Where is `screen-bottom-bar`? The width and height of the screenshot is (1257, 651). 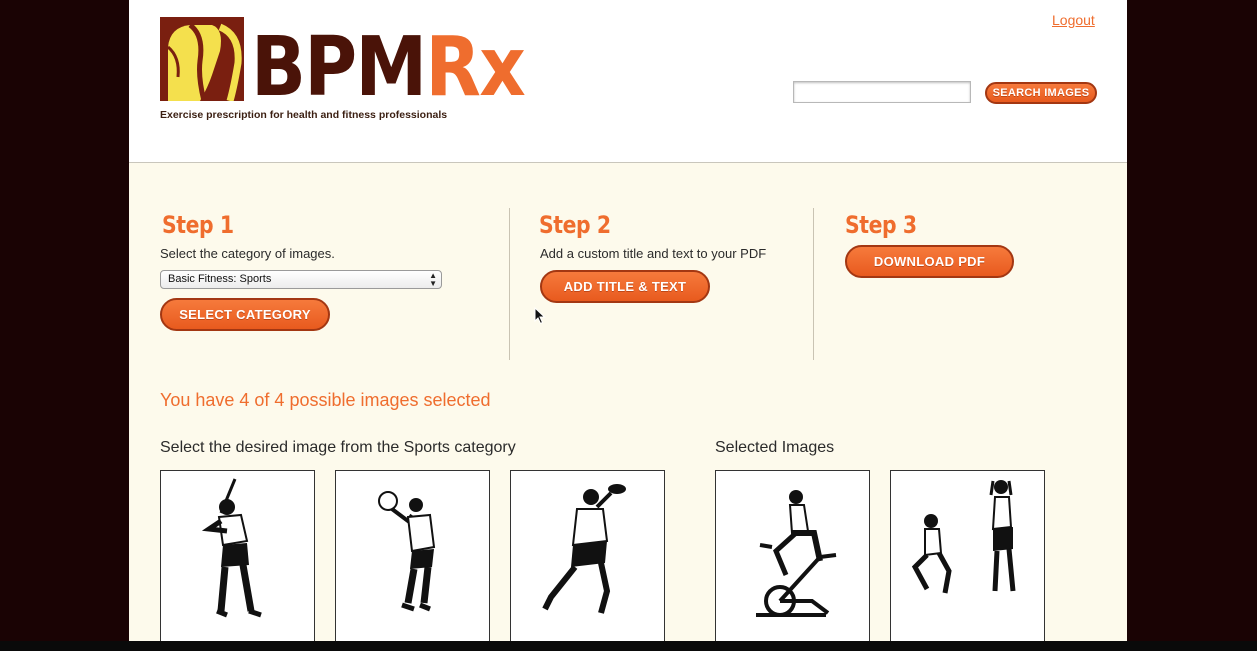 screen-bottom-bar is located at coordinates (628, 646).